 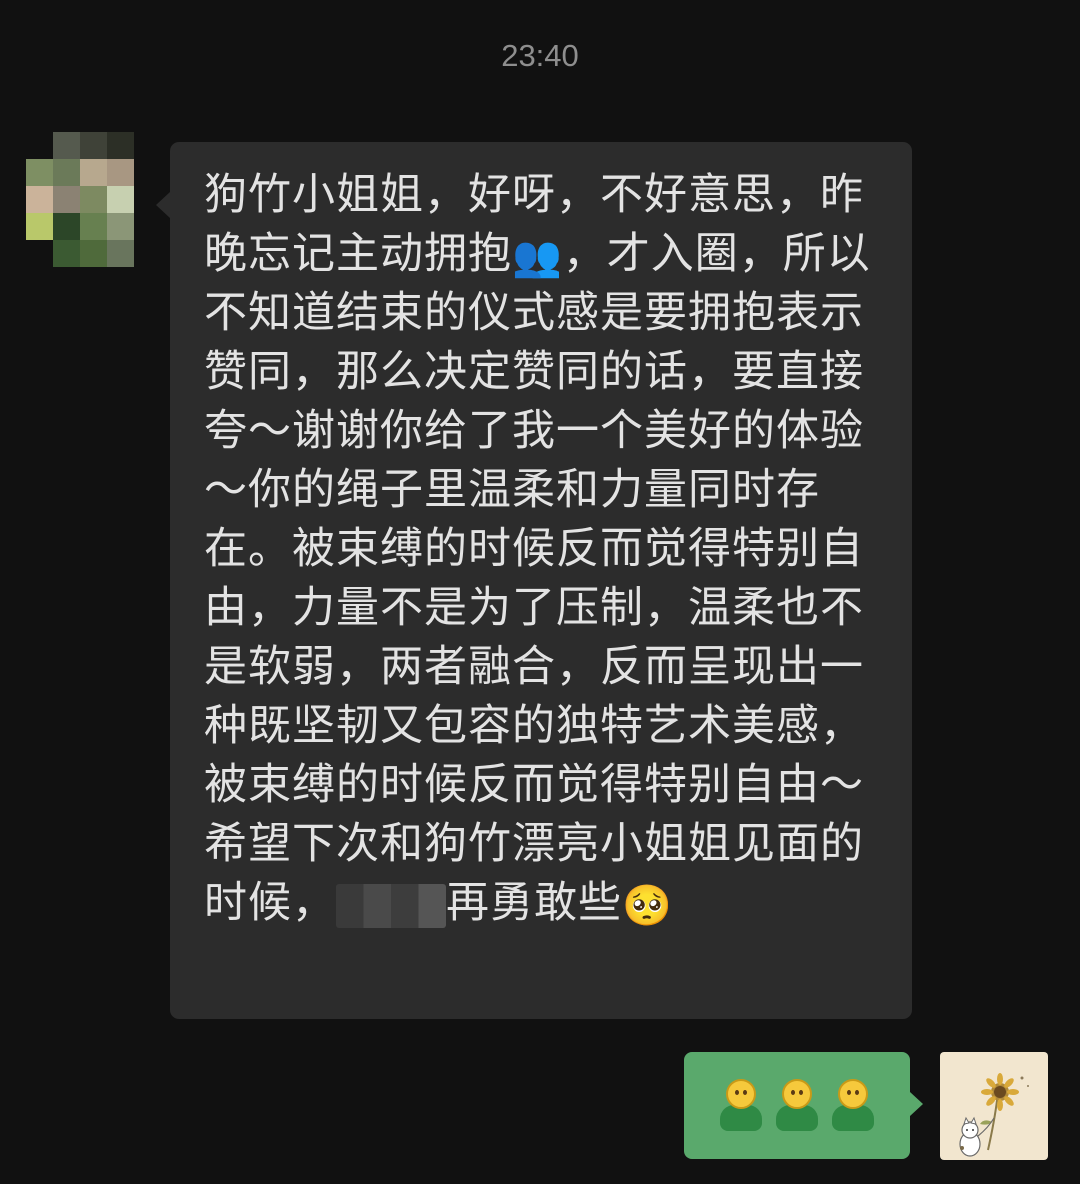 What do you see at coordinates (994, 1115) in the screenshot?
I see `sunflower-cat-icon` at bounding box center [994, 1115].